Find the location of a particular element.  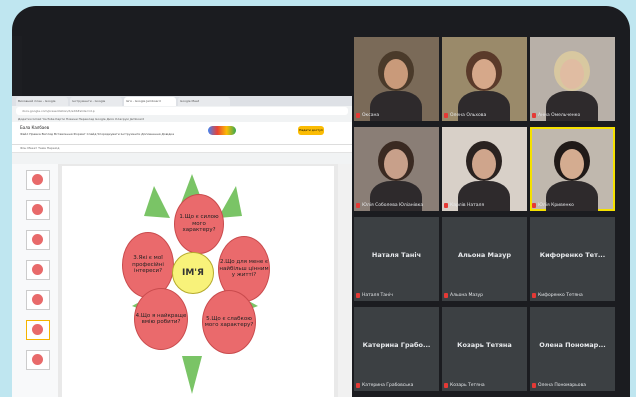

flower-center-label: ІМ'Я is located at coordinates (193, 273).